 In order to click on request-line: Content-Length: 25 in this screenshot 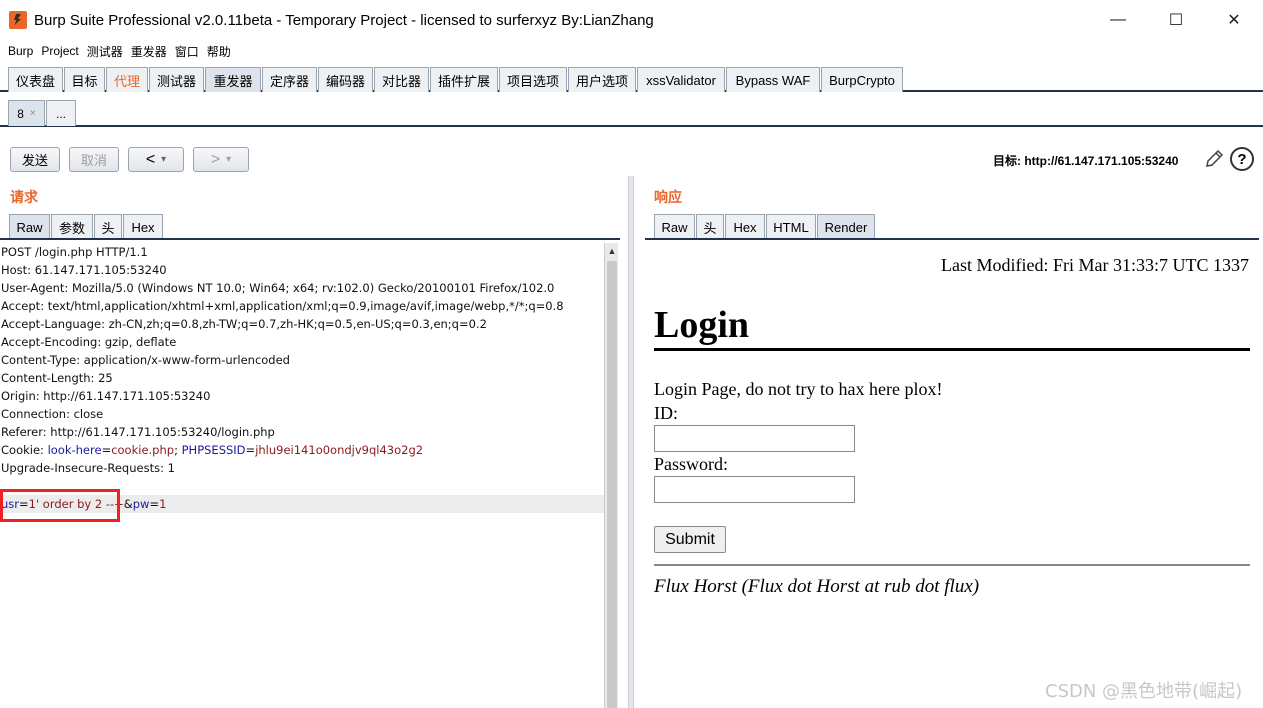, I will do `click(57, 378)`.